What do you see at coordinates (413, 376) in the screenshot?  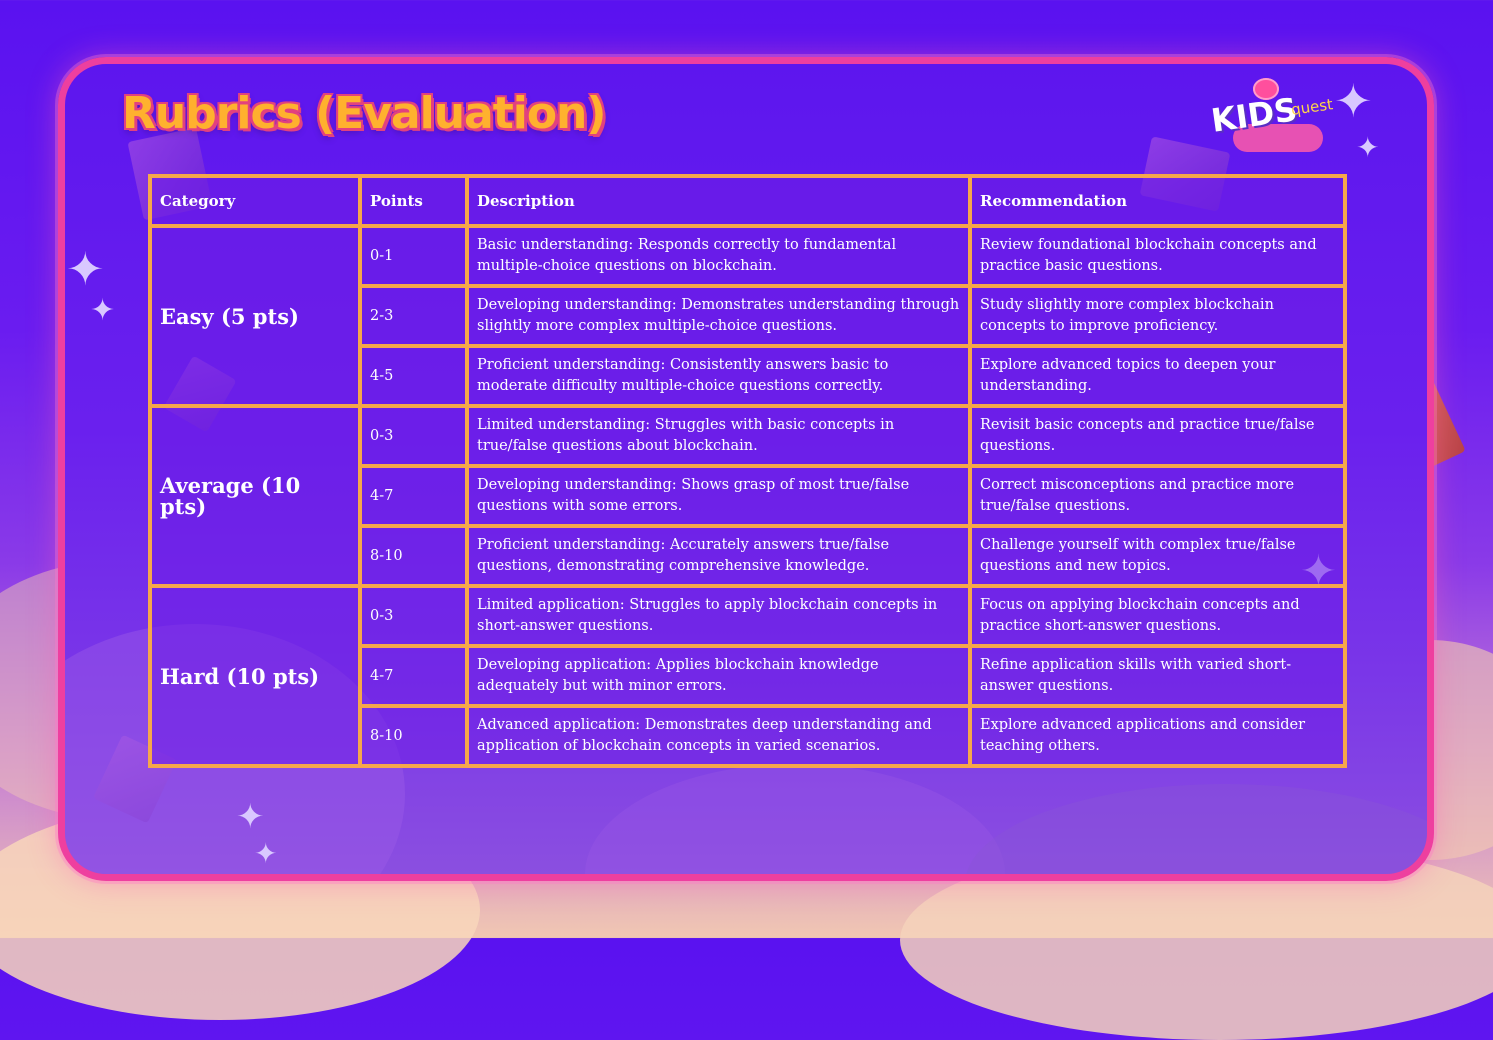 I see `points-cell: 4-5` at bounding box center [413, 376].